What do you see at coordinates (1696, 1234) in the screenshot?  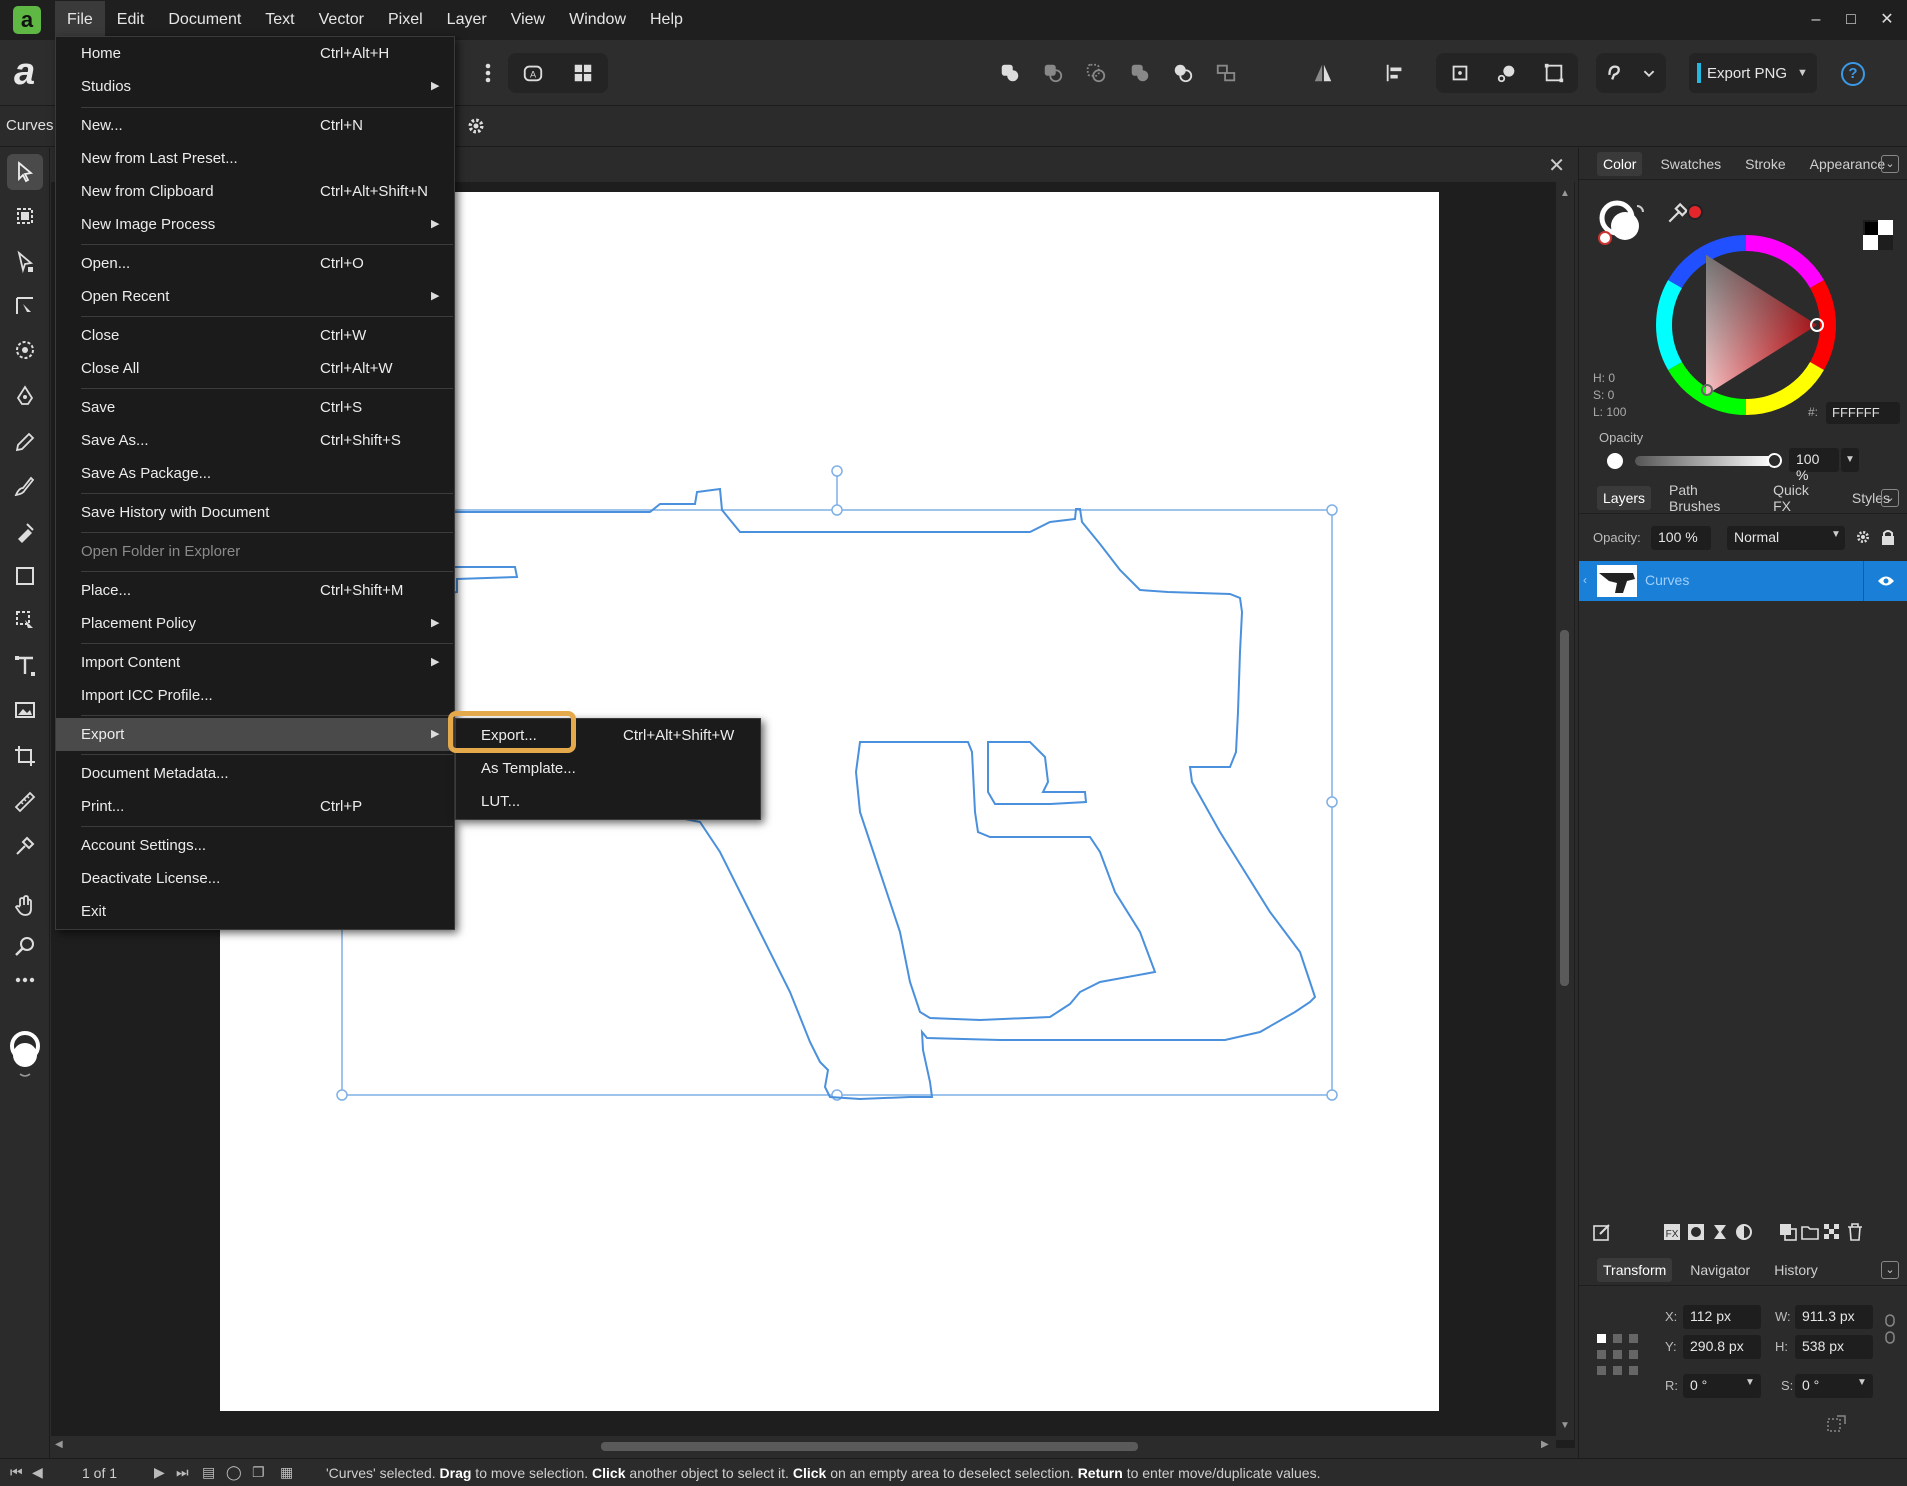 I see `mask-icon` at bounding box center [1696, 1234].